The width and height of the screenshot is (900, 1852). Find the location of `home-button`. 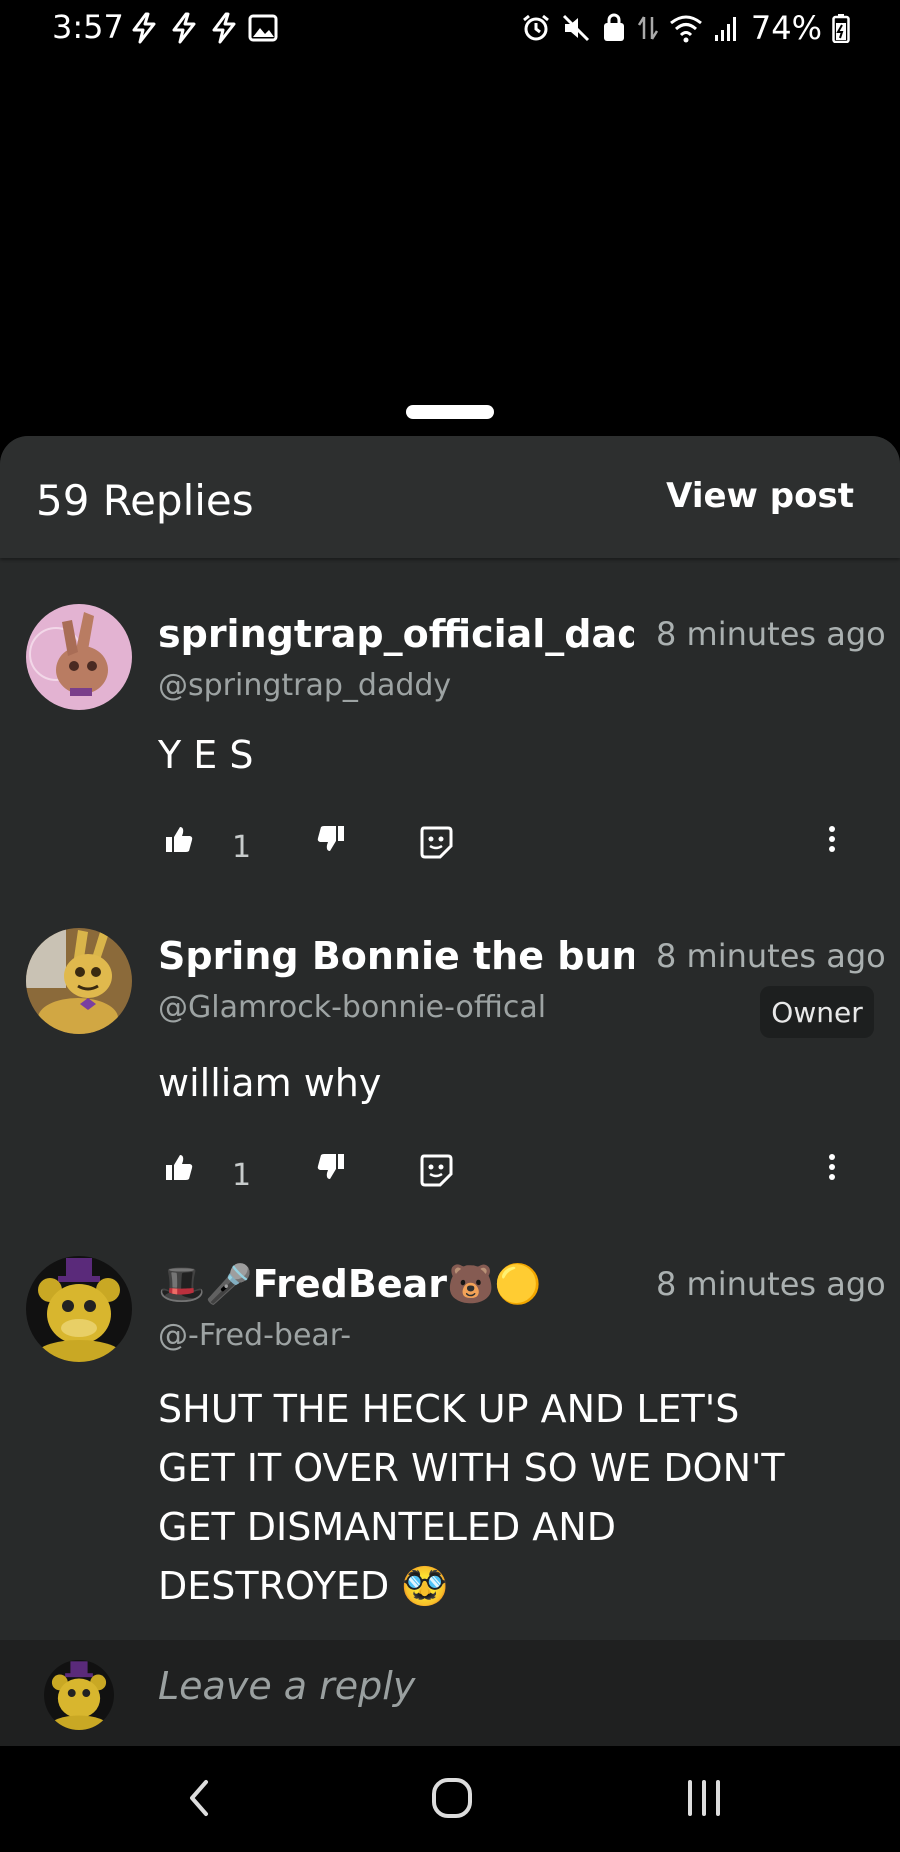

home-button is located at coordinates (452, 1800).